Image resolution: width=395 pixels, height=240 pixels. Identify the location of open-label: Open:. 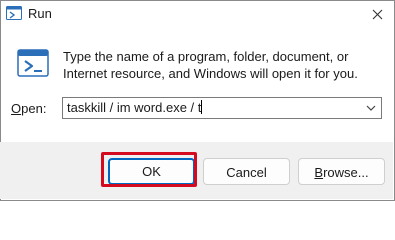
(28, 108).